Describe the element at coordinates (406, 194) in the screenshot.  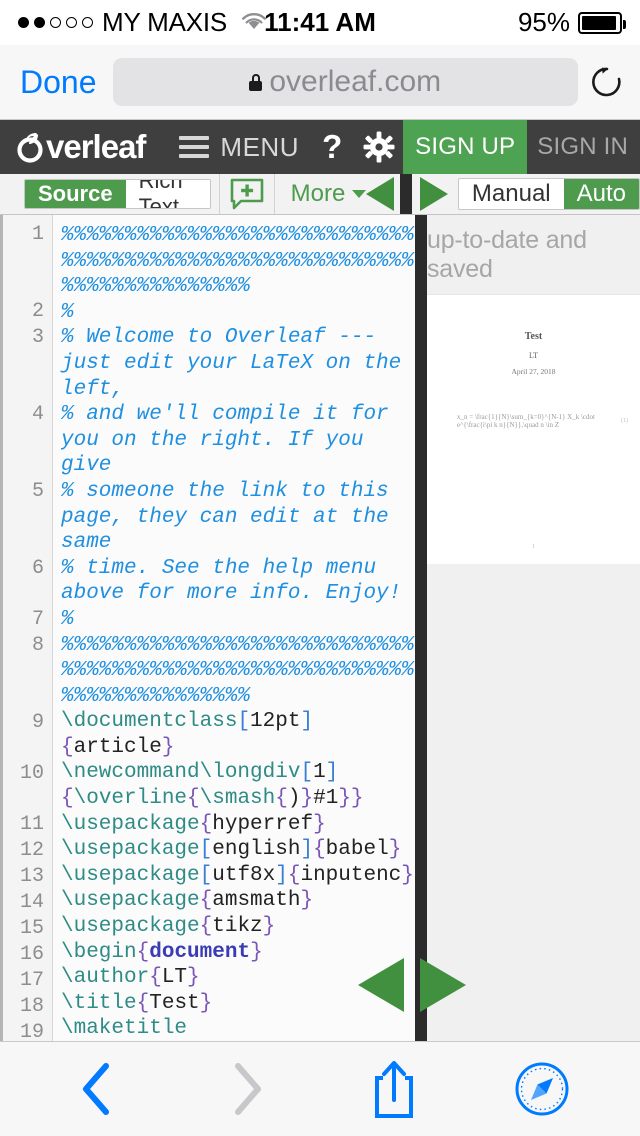
I see `toolbar-splitter` at that location.